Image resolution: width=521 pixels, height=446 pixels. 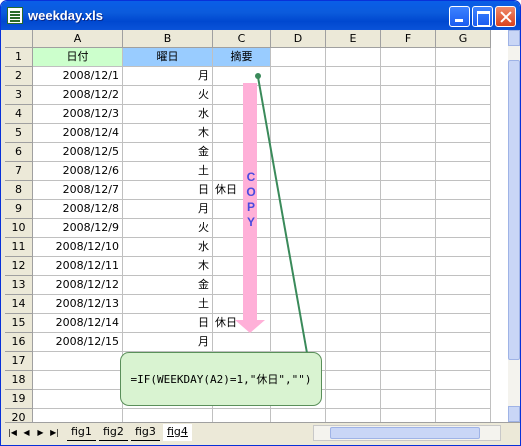 I want to click on cell-e16, so click(x=353, y=342).